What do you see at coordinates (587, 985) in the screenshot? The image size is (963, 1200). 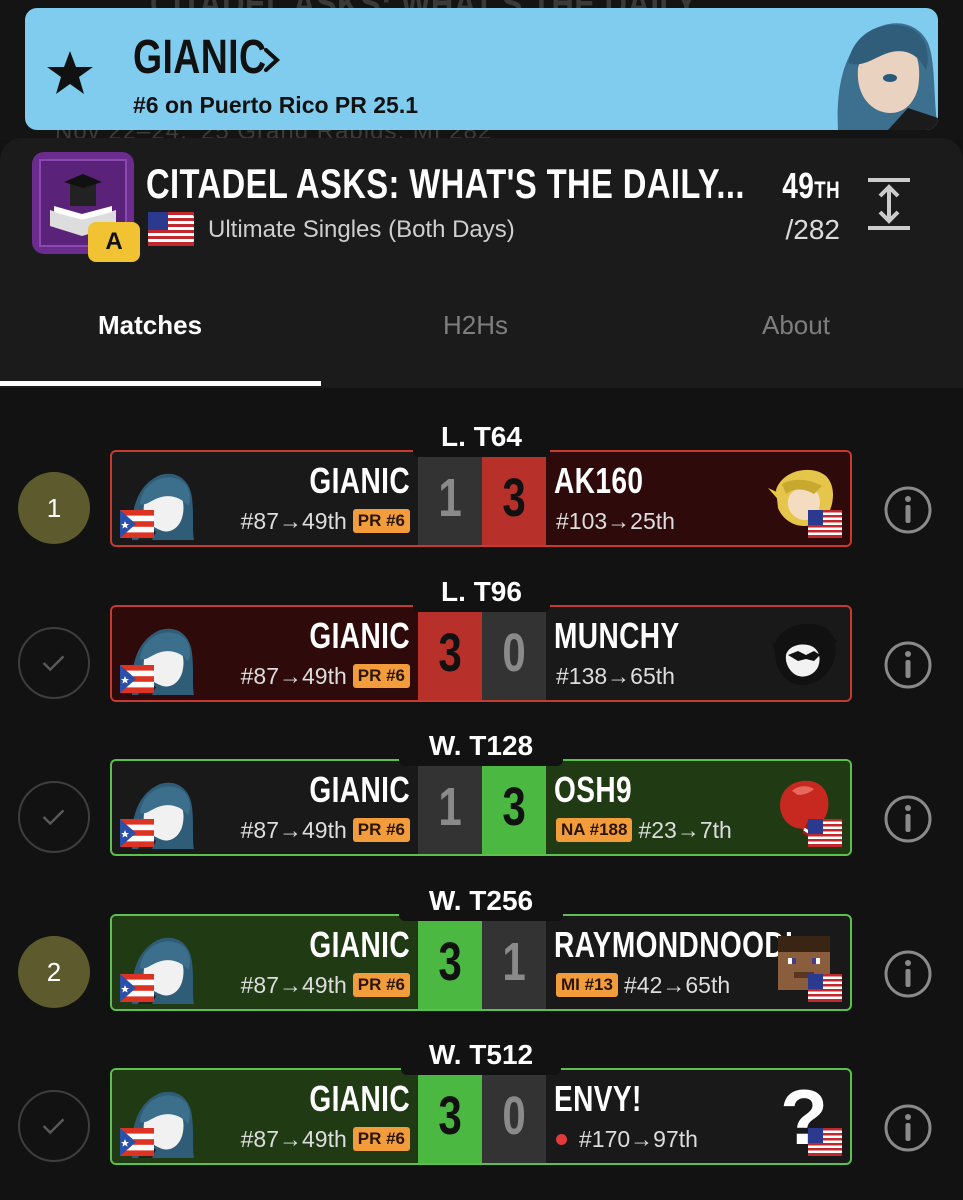 I see `region-rank-badge: MI #13` at bounding box center [587, 985].